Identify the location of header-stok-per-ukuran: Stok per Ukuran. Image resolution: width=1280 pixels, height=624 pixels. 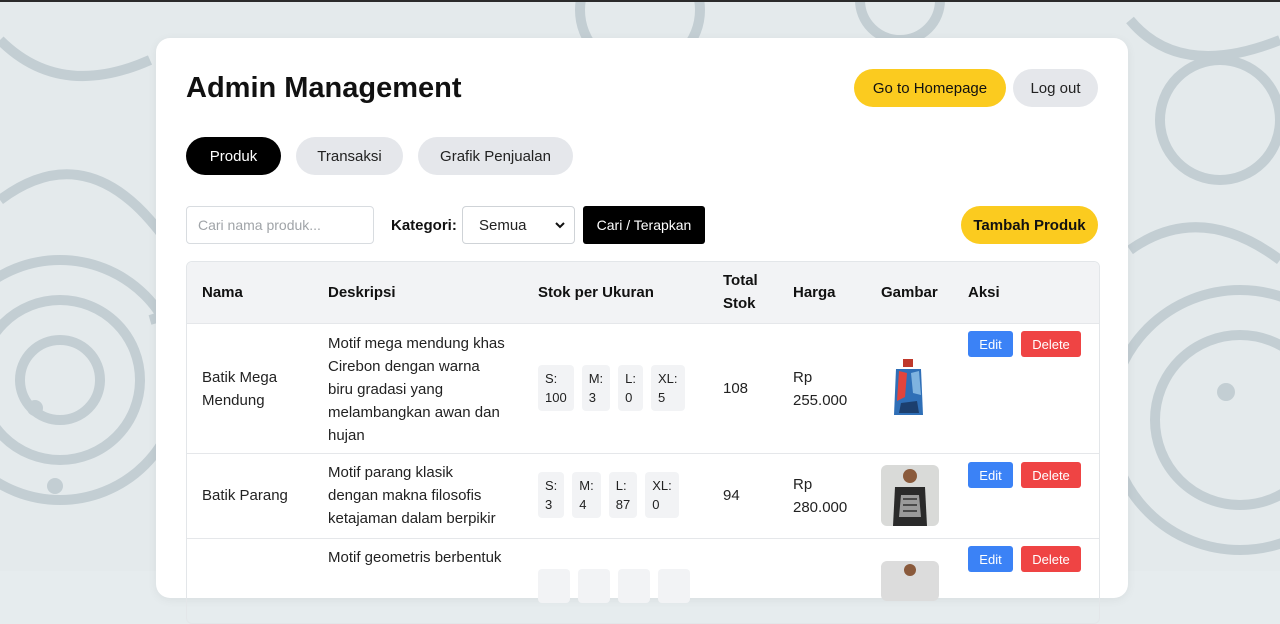
(596, 292).